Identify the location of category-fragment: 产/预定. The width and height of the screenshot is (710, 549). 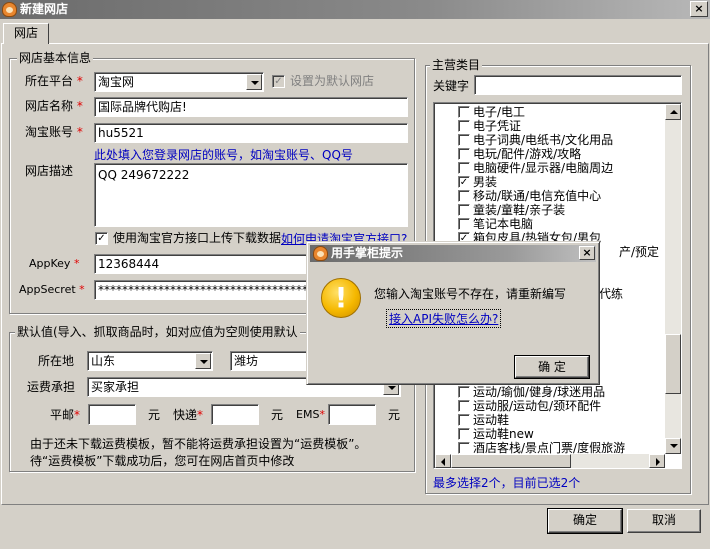
(639, 252).